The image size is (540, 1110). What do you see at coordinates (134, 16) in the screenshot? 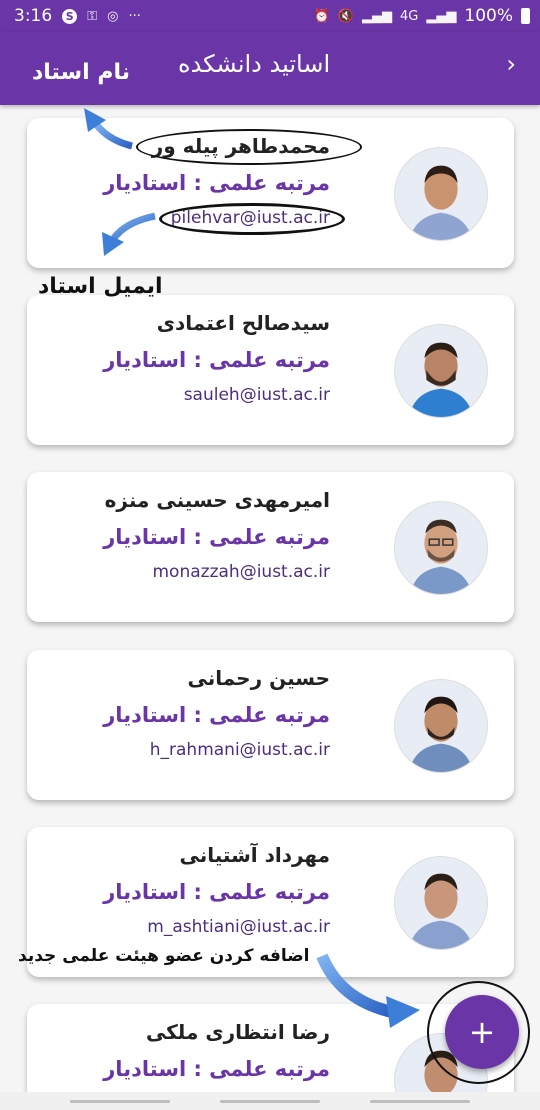
I see `more-notifications: ···` at bounding box center [134, 16].